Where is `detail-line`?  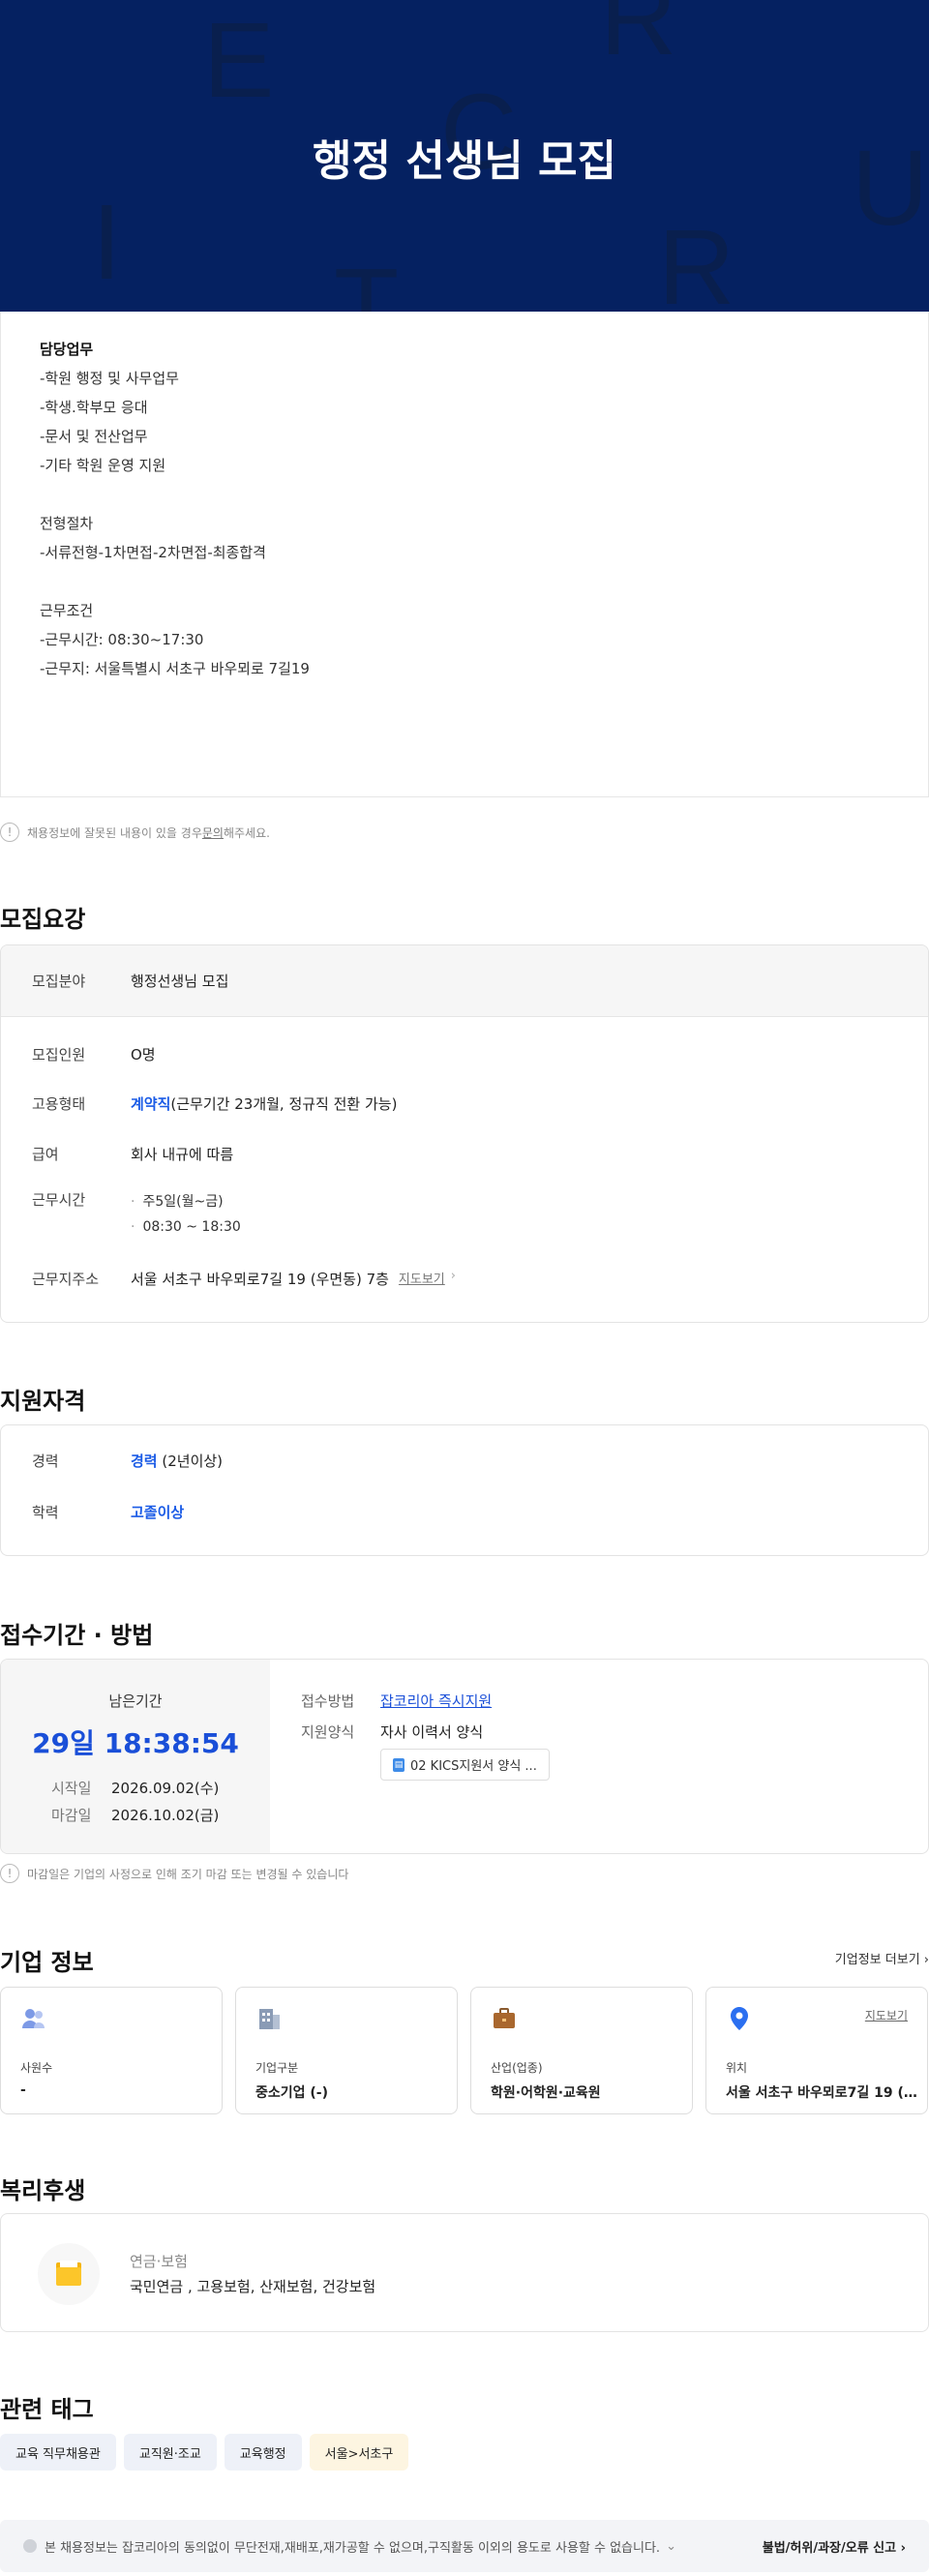
detail-line is located at coordinates (464, 494).